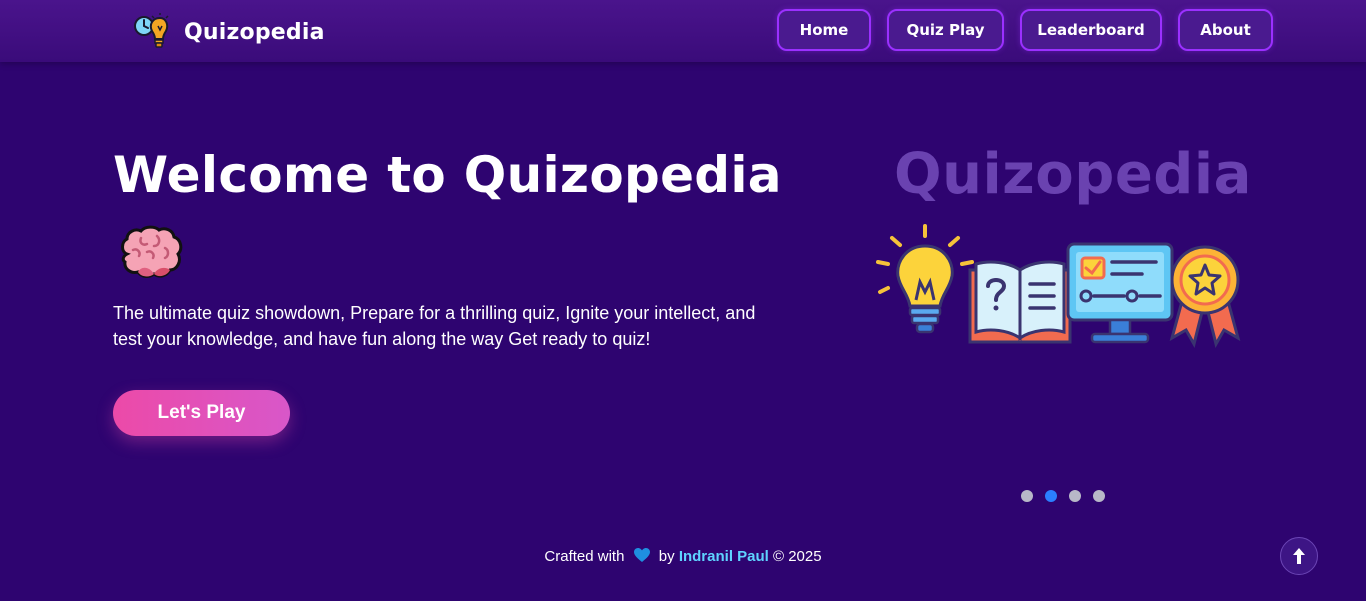  What do you see at coordinates (641, 555) in the screenshot?
I see `heart-icon` at bounding box center [641, 555].